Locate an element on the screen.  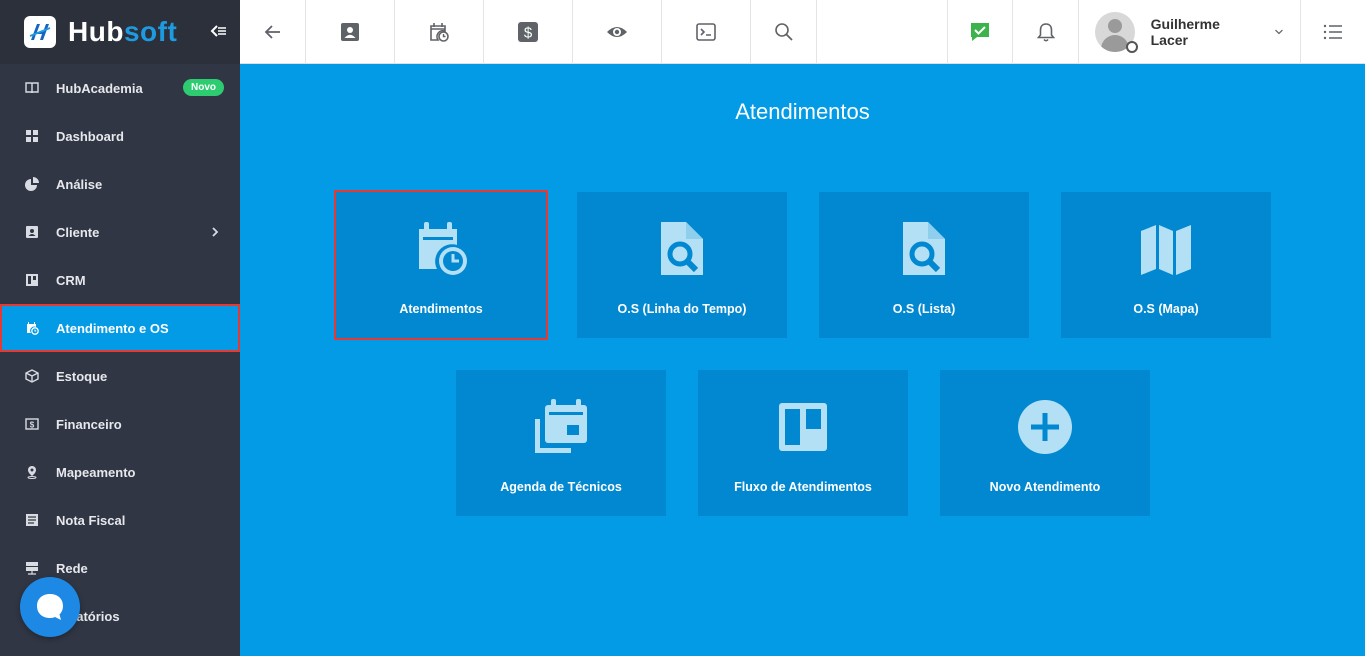
book-icon is located at coordinates (32, 88).